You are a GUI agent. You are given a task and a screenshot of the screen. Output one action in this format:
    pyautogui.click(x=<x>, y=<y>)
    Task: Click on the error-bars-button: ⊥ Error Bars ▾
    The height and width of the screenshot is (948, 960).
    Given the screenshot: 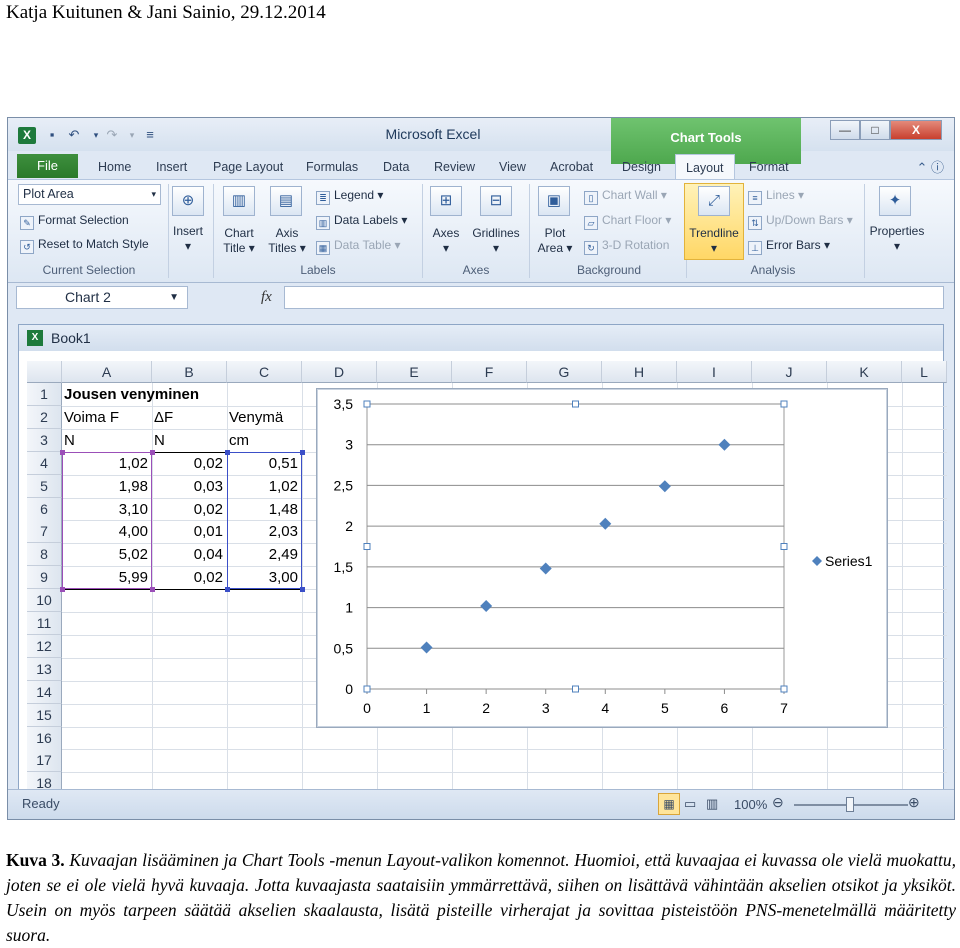 What is the action you would take?
    pyautogui.click(x=789, y=246)
    